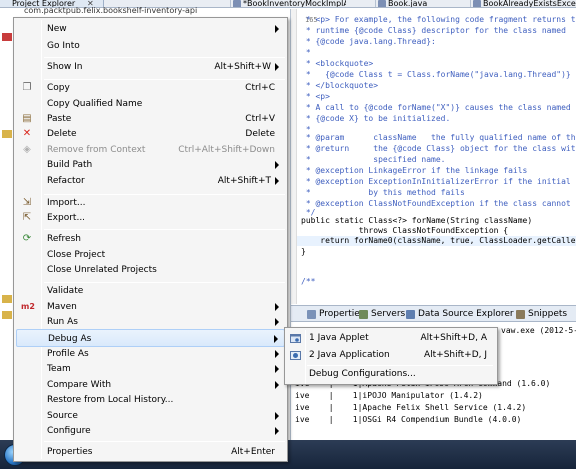  Describe the element at coordinates (244, 181) in the screenshot. I see `menu-item-shortcut: Alt+Shift+T` at that location.